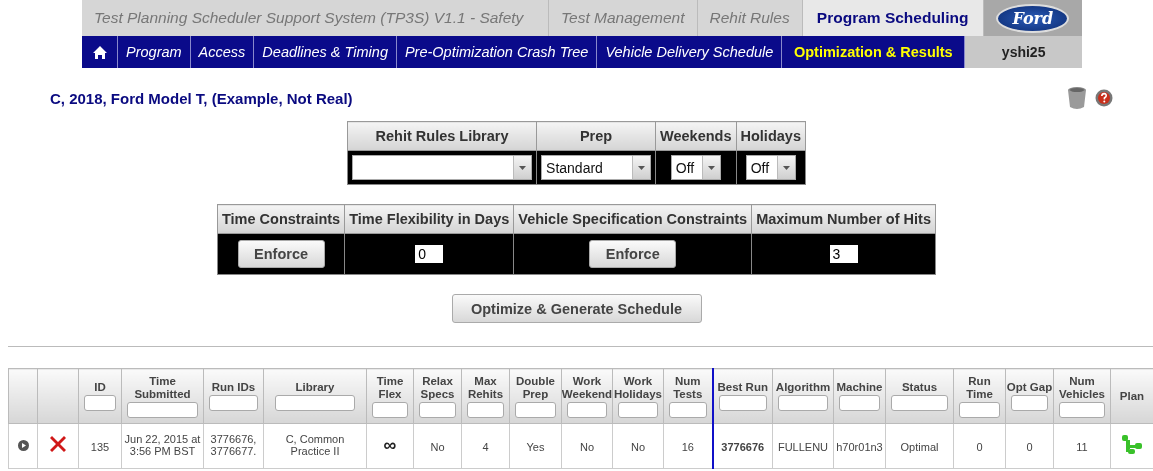  I want to click on table-cell: 16, so click(687, 447).